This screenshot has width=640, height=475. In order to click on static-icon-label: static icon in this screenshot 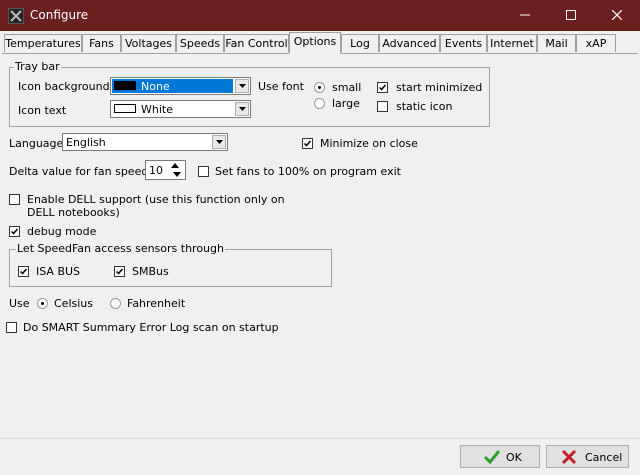, I will do `click(424, 106)`.